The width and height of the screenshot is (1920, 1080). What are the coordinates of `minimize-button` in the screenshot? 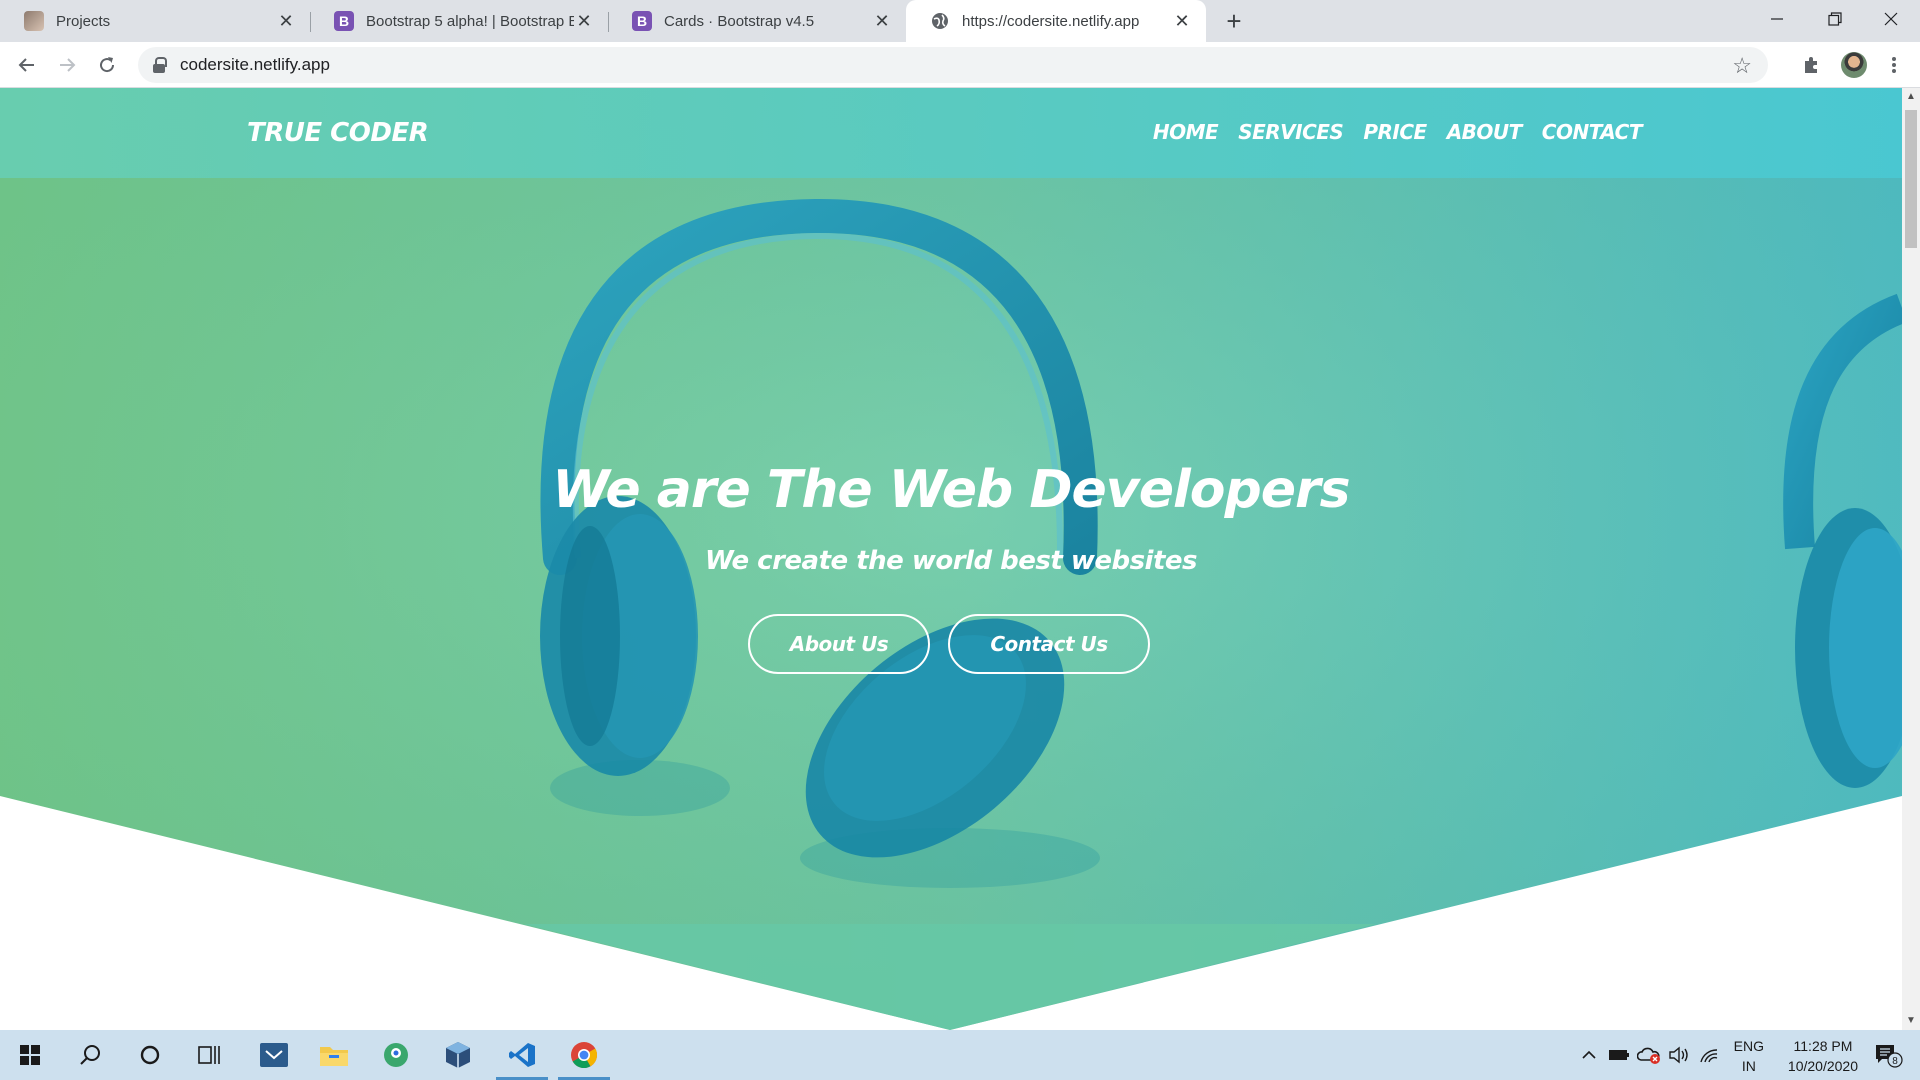 It's located at (1777, 19).